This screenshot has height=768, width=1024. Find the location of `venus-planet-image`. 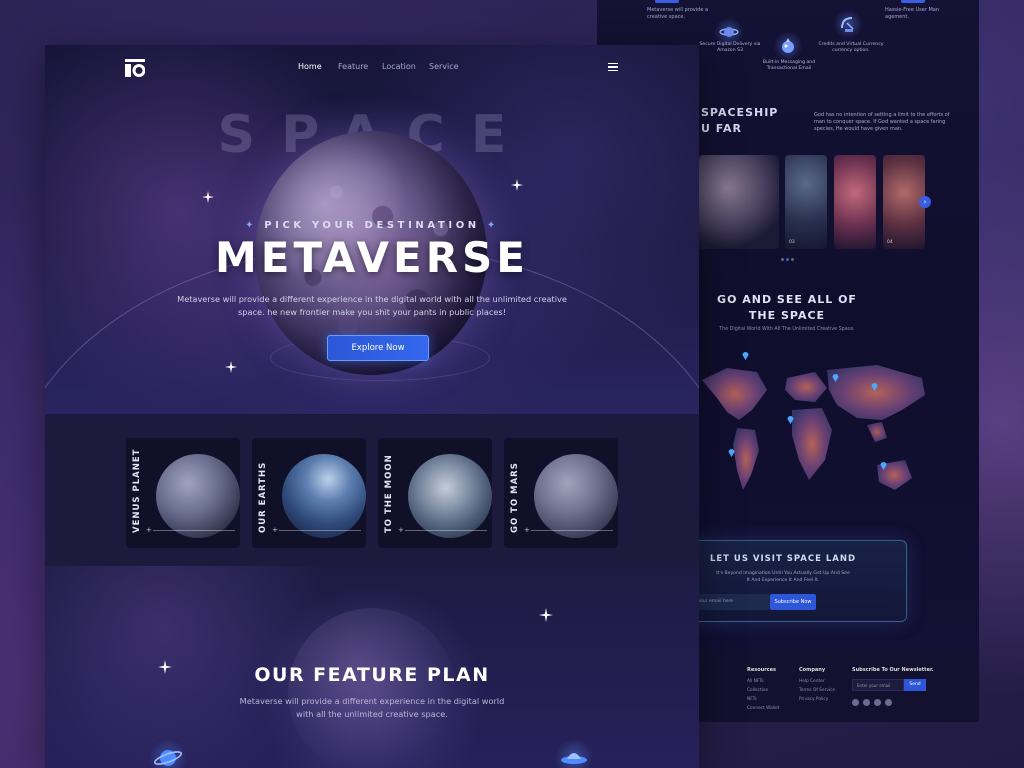

venus-planet-image is located at coordinates (198, 496).